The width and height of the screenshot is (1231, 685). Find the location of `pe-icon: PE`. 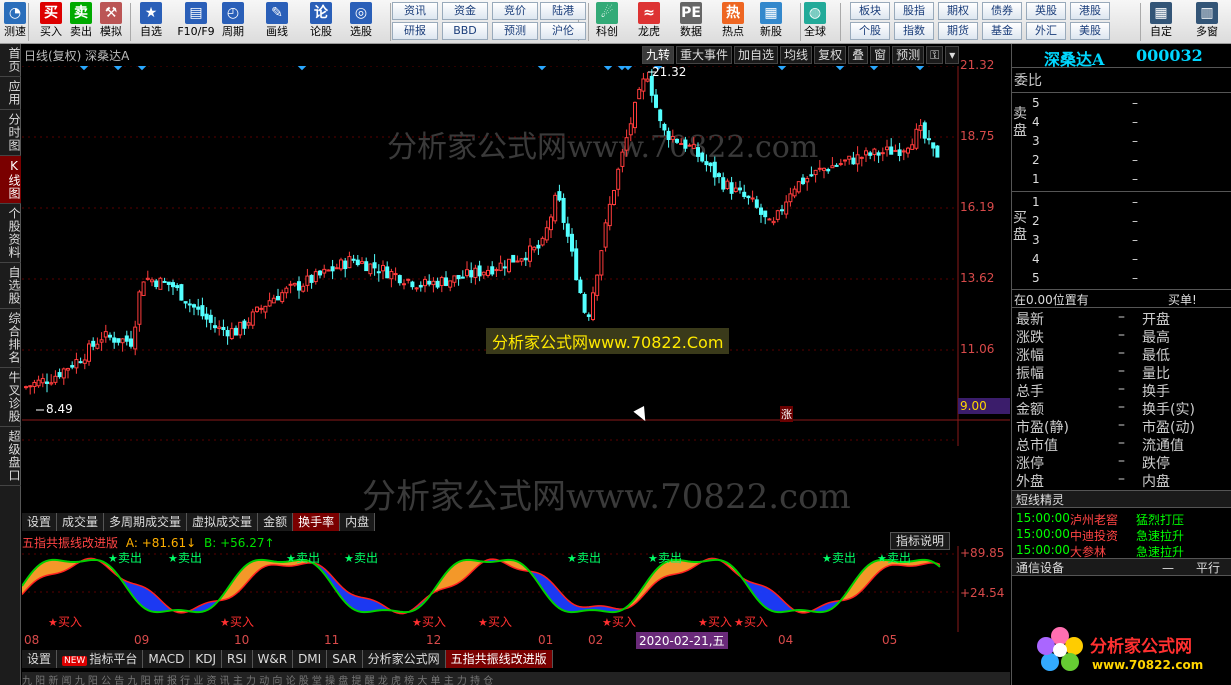

pe-icon: PE is located at coordinates (691, 13).